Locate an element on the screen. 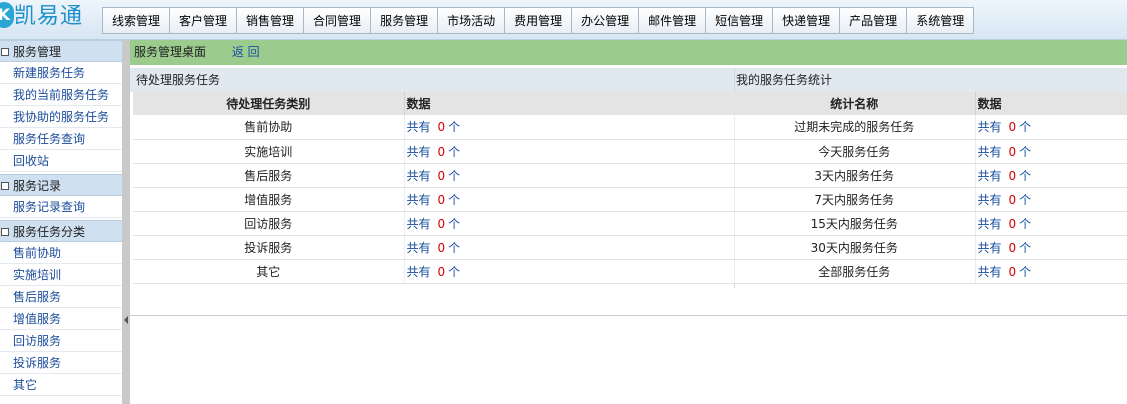 This screenshot has width=1127, height=404. table-row: 回访服务 共有 0 个 is located at coordinates (434, 223).